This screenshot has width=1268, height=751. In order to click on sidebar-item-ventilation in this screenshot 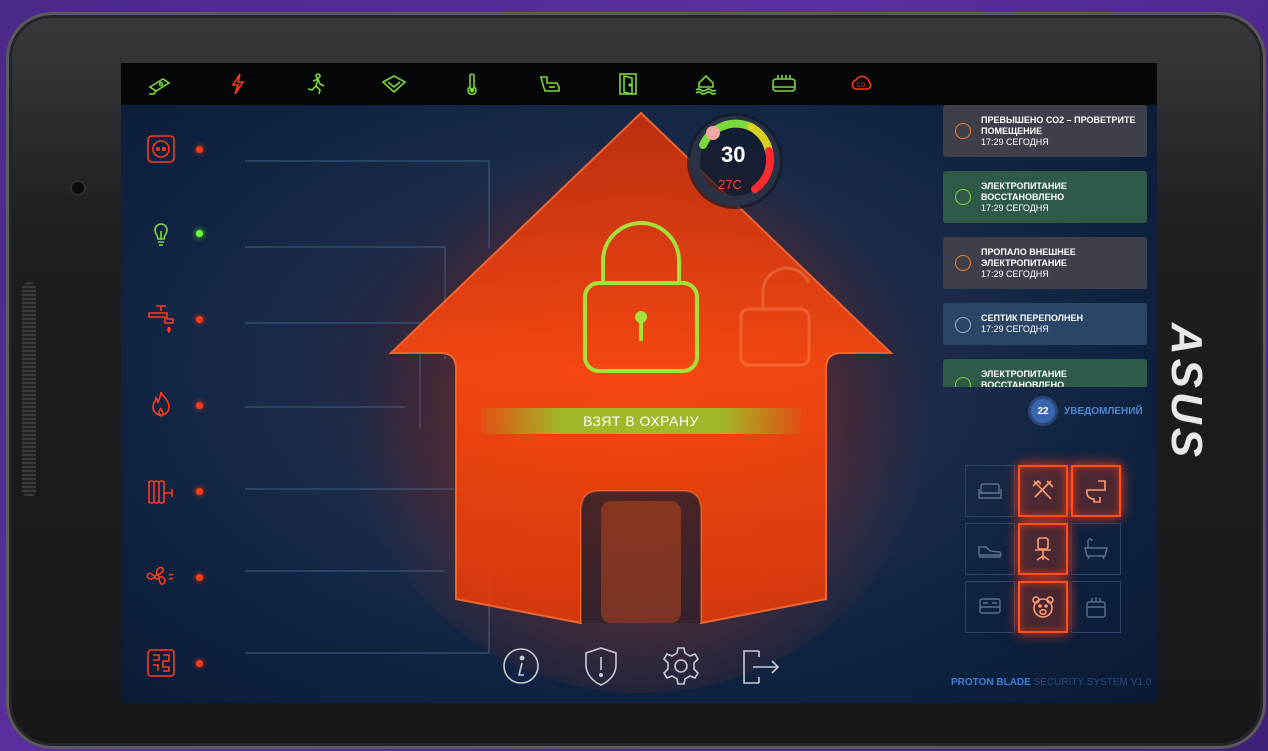, I will do `click(185, 577)`.